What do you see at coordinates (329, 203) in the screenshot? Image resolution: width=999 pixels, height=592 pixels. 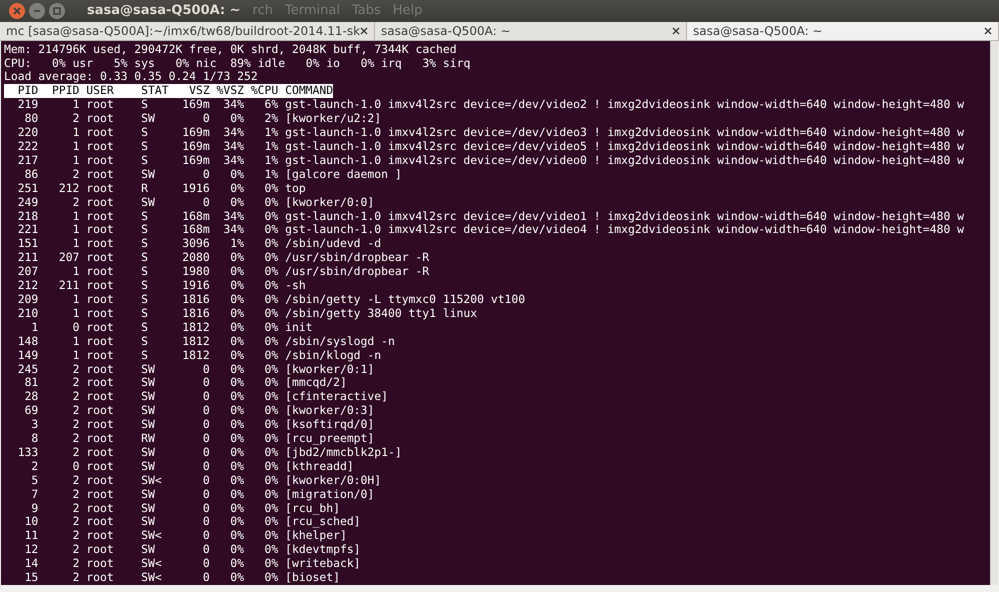 I see `table-cell-text: [kworker/0:0]` at bounding box center [329, 203].